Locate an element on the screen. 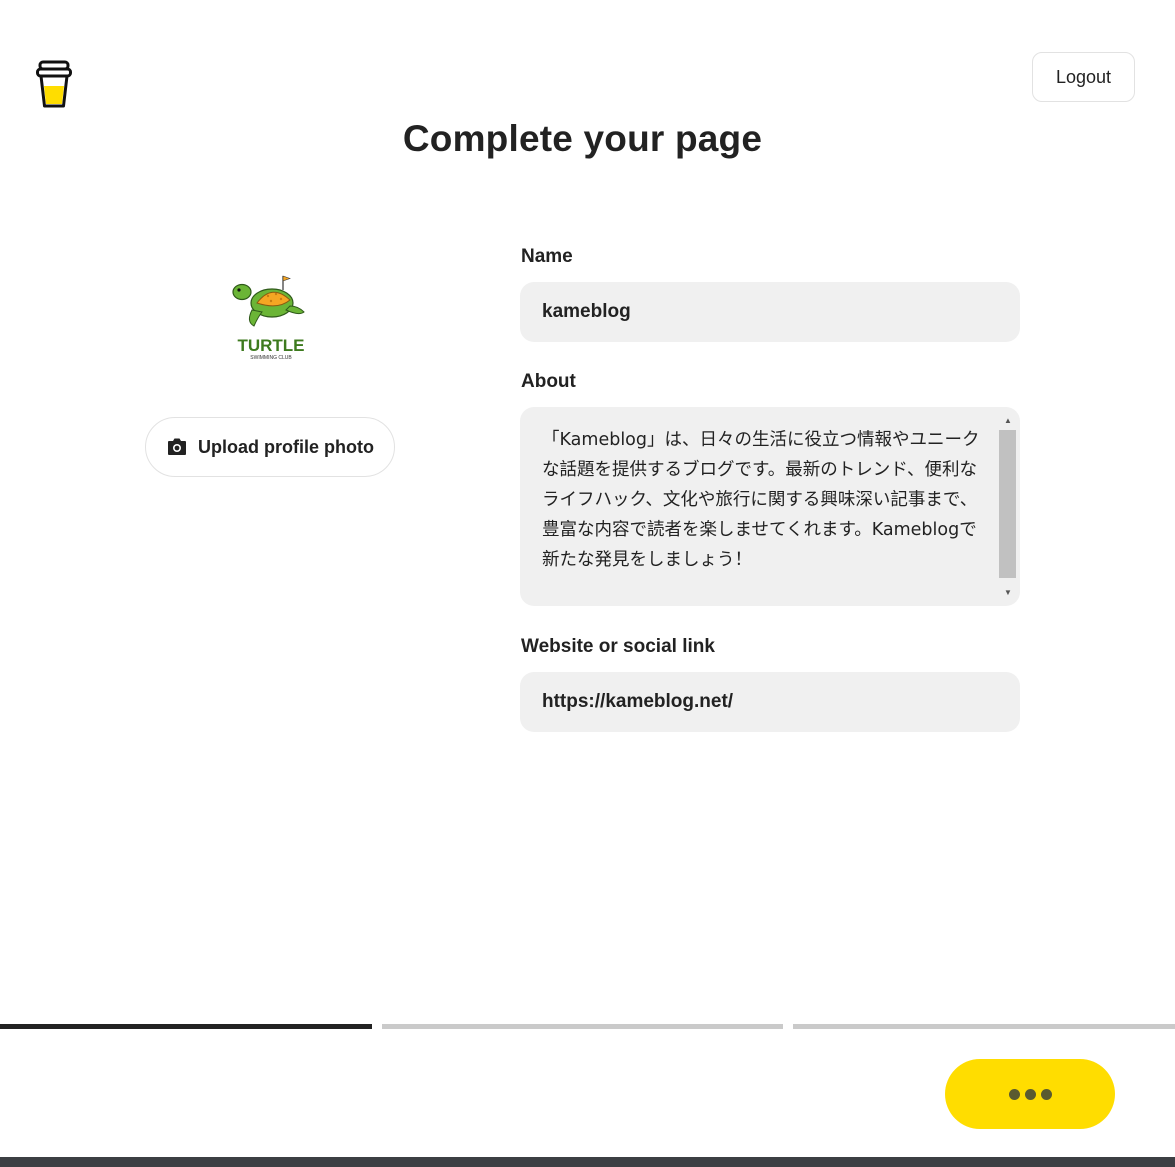 This screenshot has height=1167, width=1175. avatar: TURTLE SWIMMING CLUB is located at coordinates (268, 318).